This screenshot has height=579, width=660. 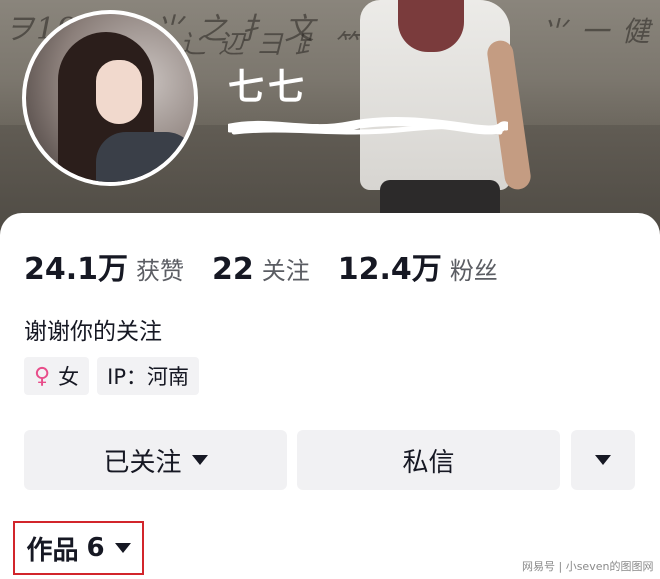 I want to click on gender-tag: ♀ 女, so click(x=57, y=376).